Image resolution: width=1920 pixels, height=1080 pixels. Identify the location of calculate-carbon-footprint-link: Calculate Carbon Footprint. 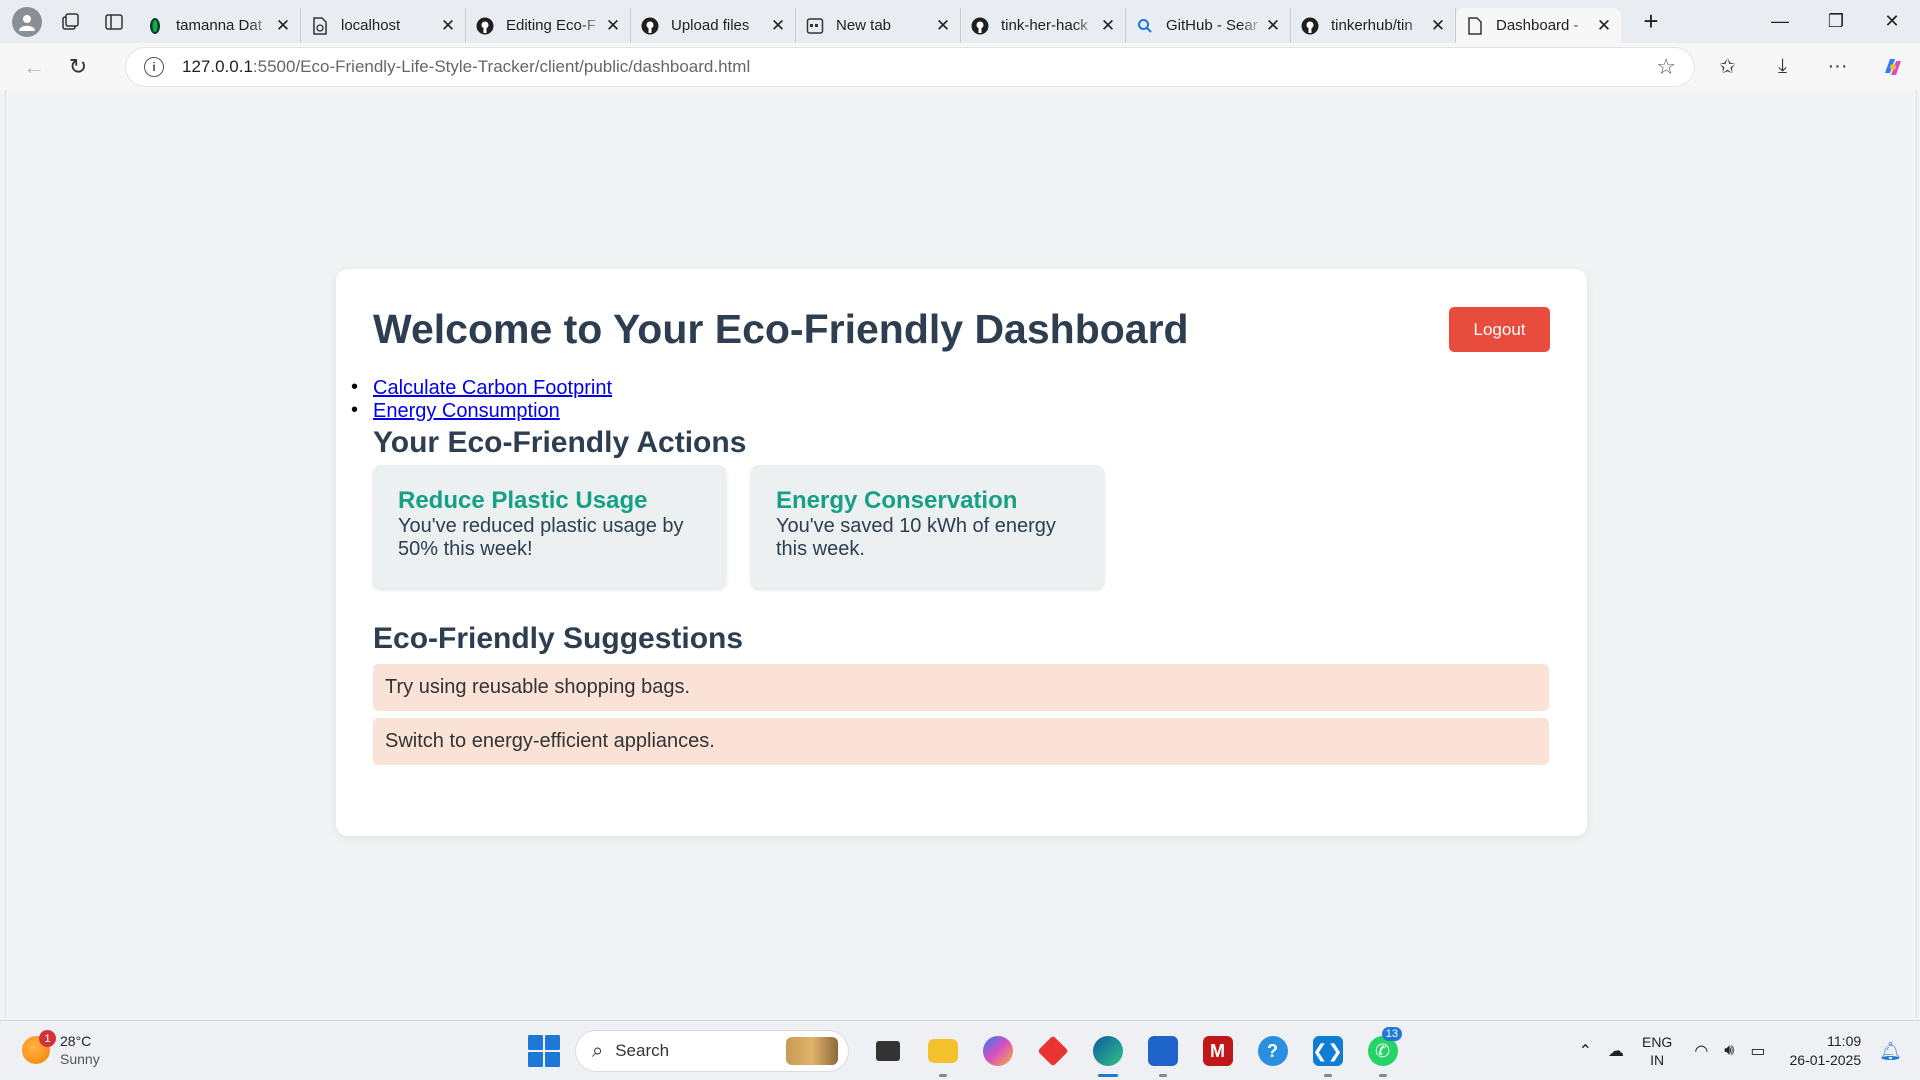
(492, 388).